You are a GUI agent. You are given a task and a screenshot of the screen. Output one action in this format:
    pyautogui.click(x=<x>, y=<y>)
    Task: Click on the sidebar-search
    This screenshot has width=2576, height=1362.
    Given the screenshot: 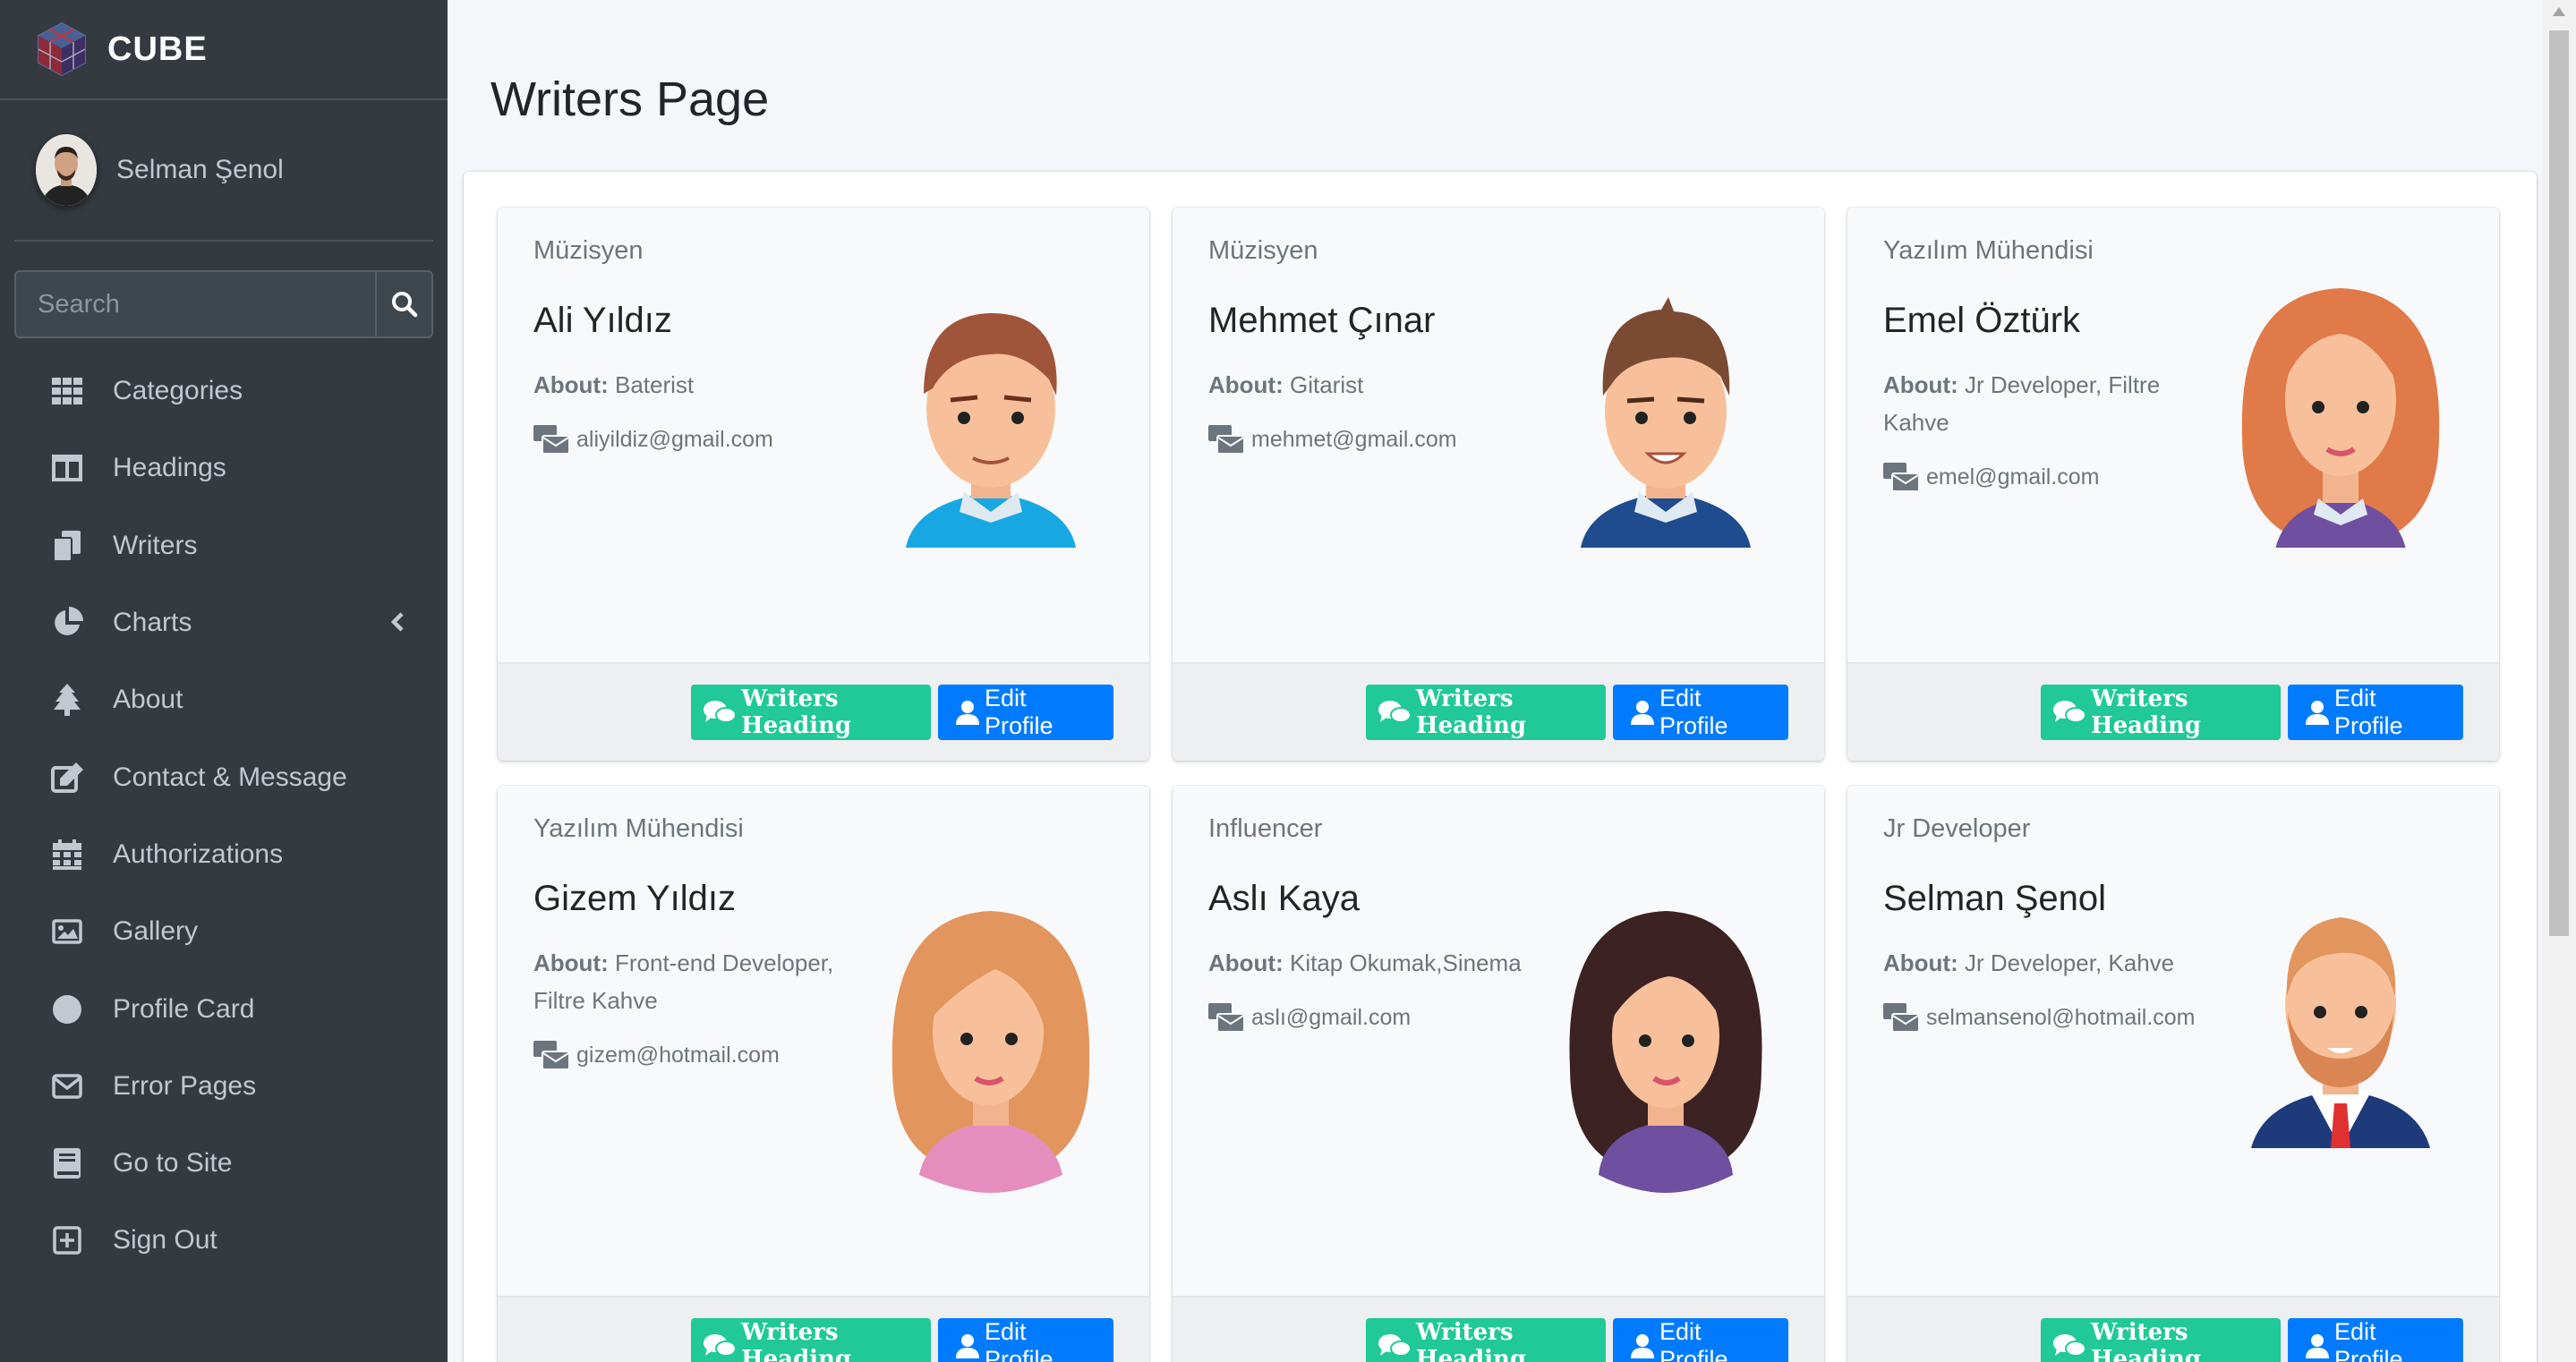 What is the action you would take?
    pyautogui.click(x=223, y=304)
    